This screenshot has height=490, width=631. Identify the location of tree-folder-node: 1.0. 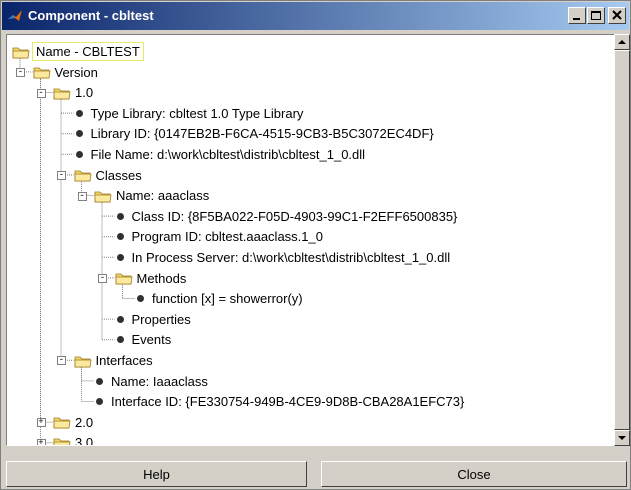
(74, 92).